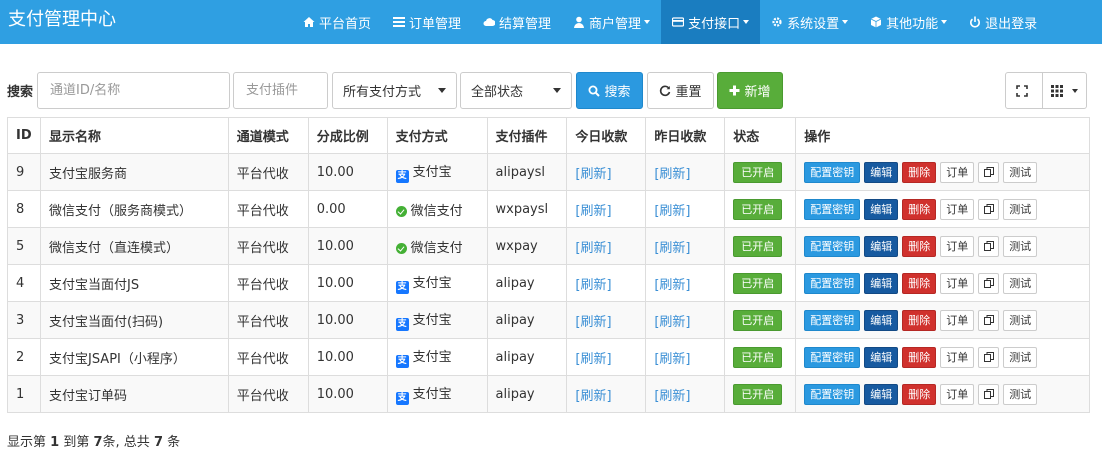  Describe the element at coordinates (1011, 24) in the screenshot. I see `nav-item-label: 退出登录` at that location.